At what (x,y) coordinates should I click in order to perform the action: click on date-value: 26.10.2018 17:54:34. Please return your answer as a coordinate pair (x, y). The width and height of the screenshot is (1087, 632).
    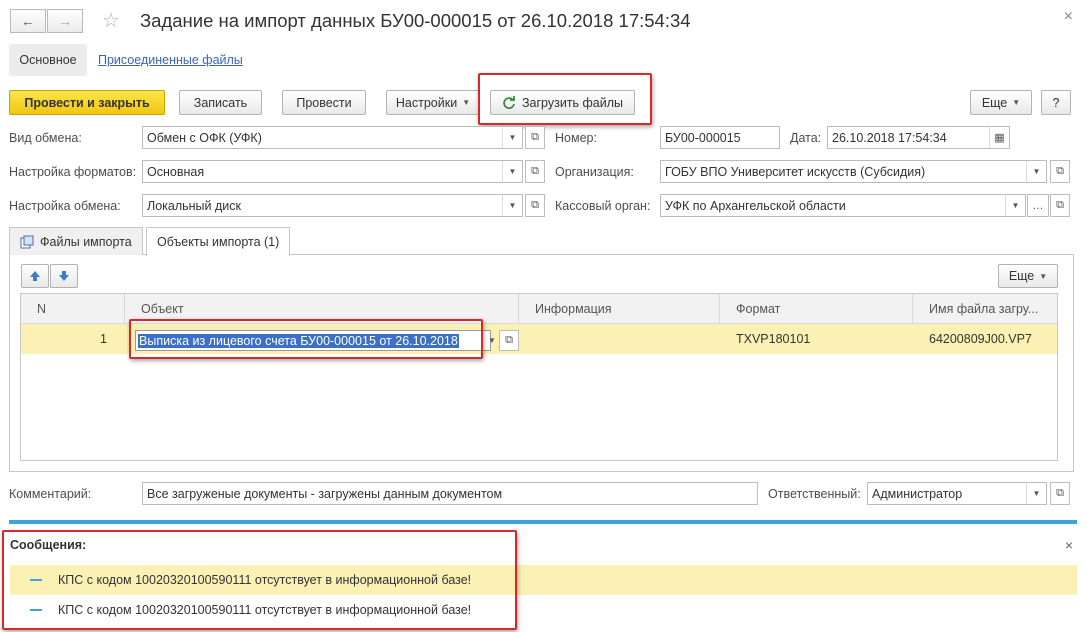
    Looking at the image, I should click on (889, 137).